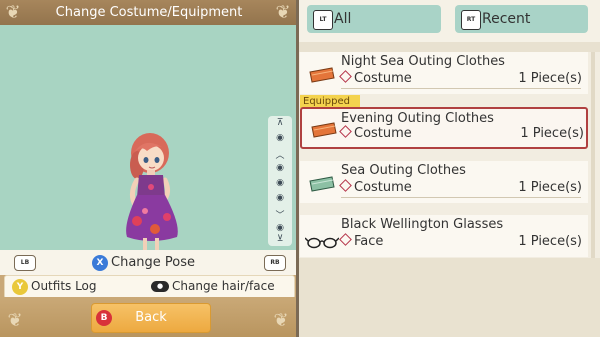 The image size is (600, 337). I want to click on tab-recent: RT Recent, so click(521, 19).